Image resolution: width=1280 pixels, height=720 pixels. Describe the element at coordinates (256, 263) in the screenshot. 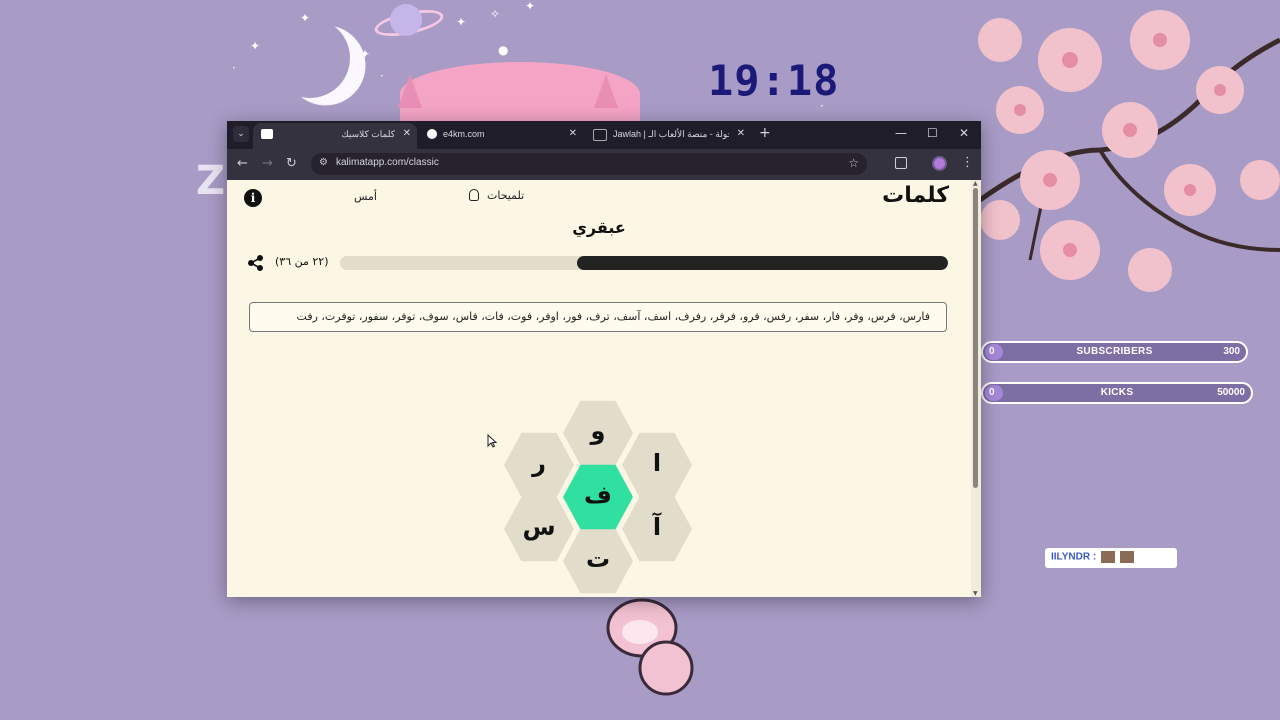

I see `share-icon` at that location.